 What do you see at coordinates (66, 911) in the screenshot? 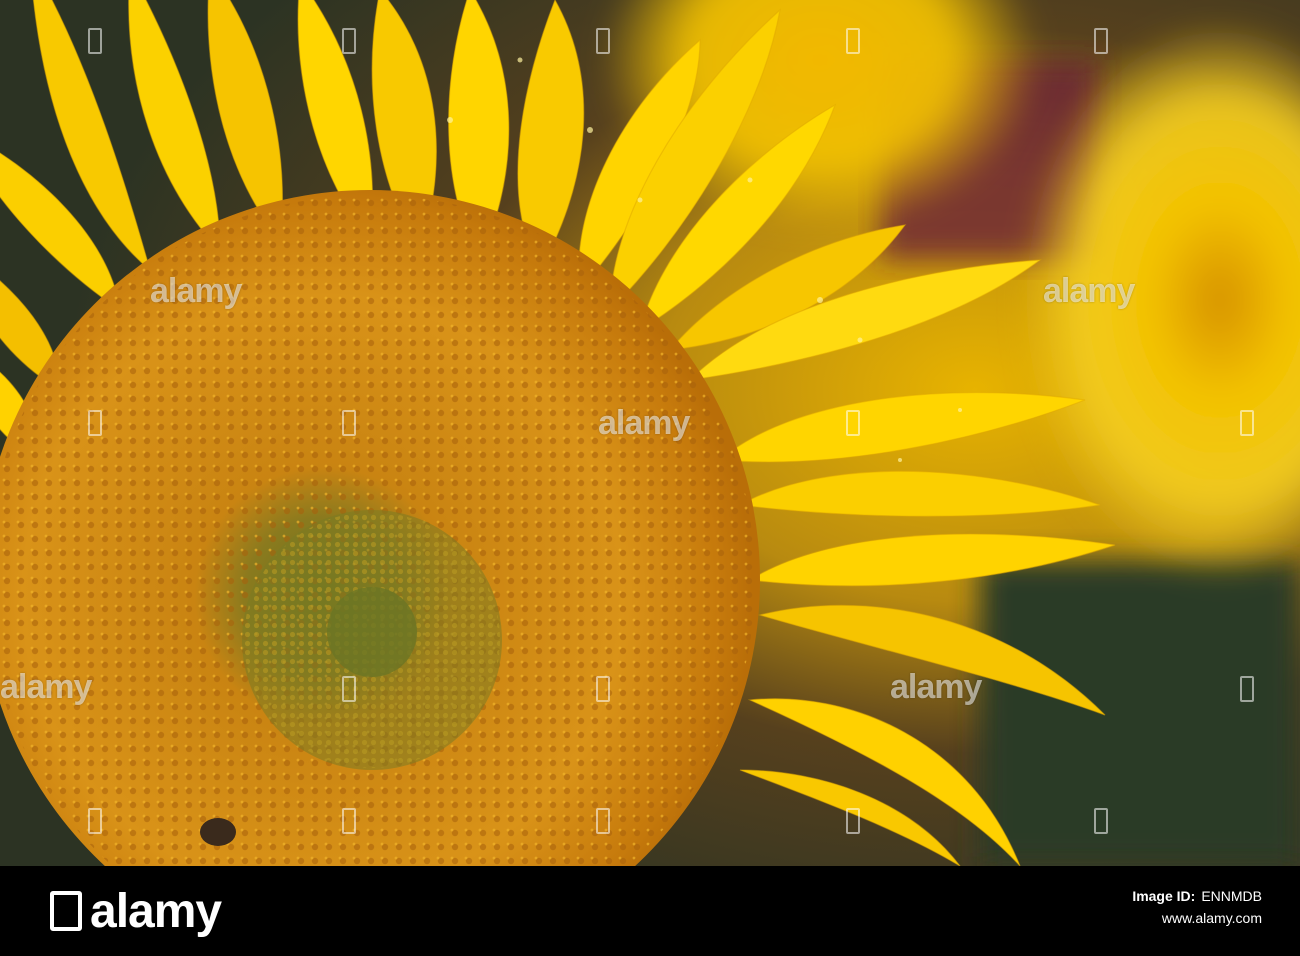
I see `alamy-logo-icon` at bounding box center [66, 911].